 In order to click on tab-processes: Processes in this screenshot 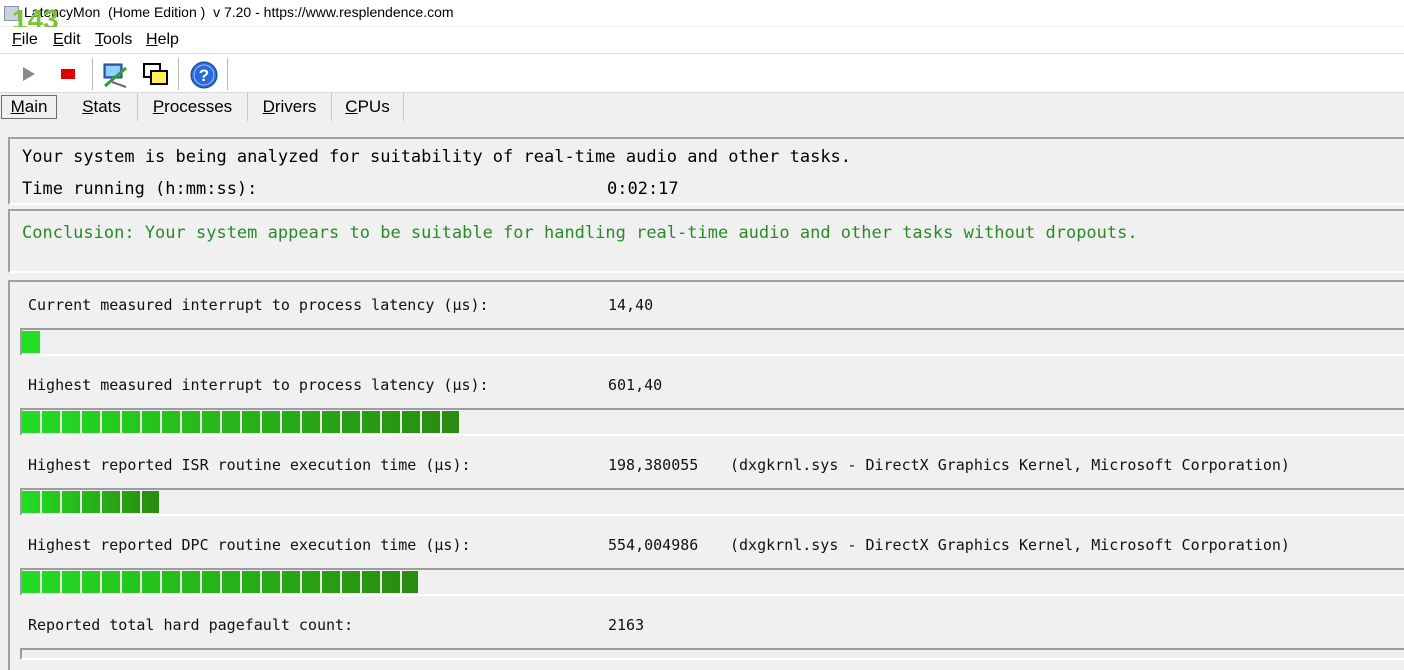, I will do `click(193, 107)`.